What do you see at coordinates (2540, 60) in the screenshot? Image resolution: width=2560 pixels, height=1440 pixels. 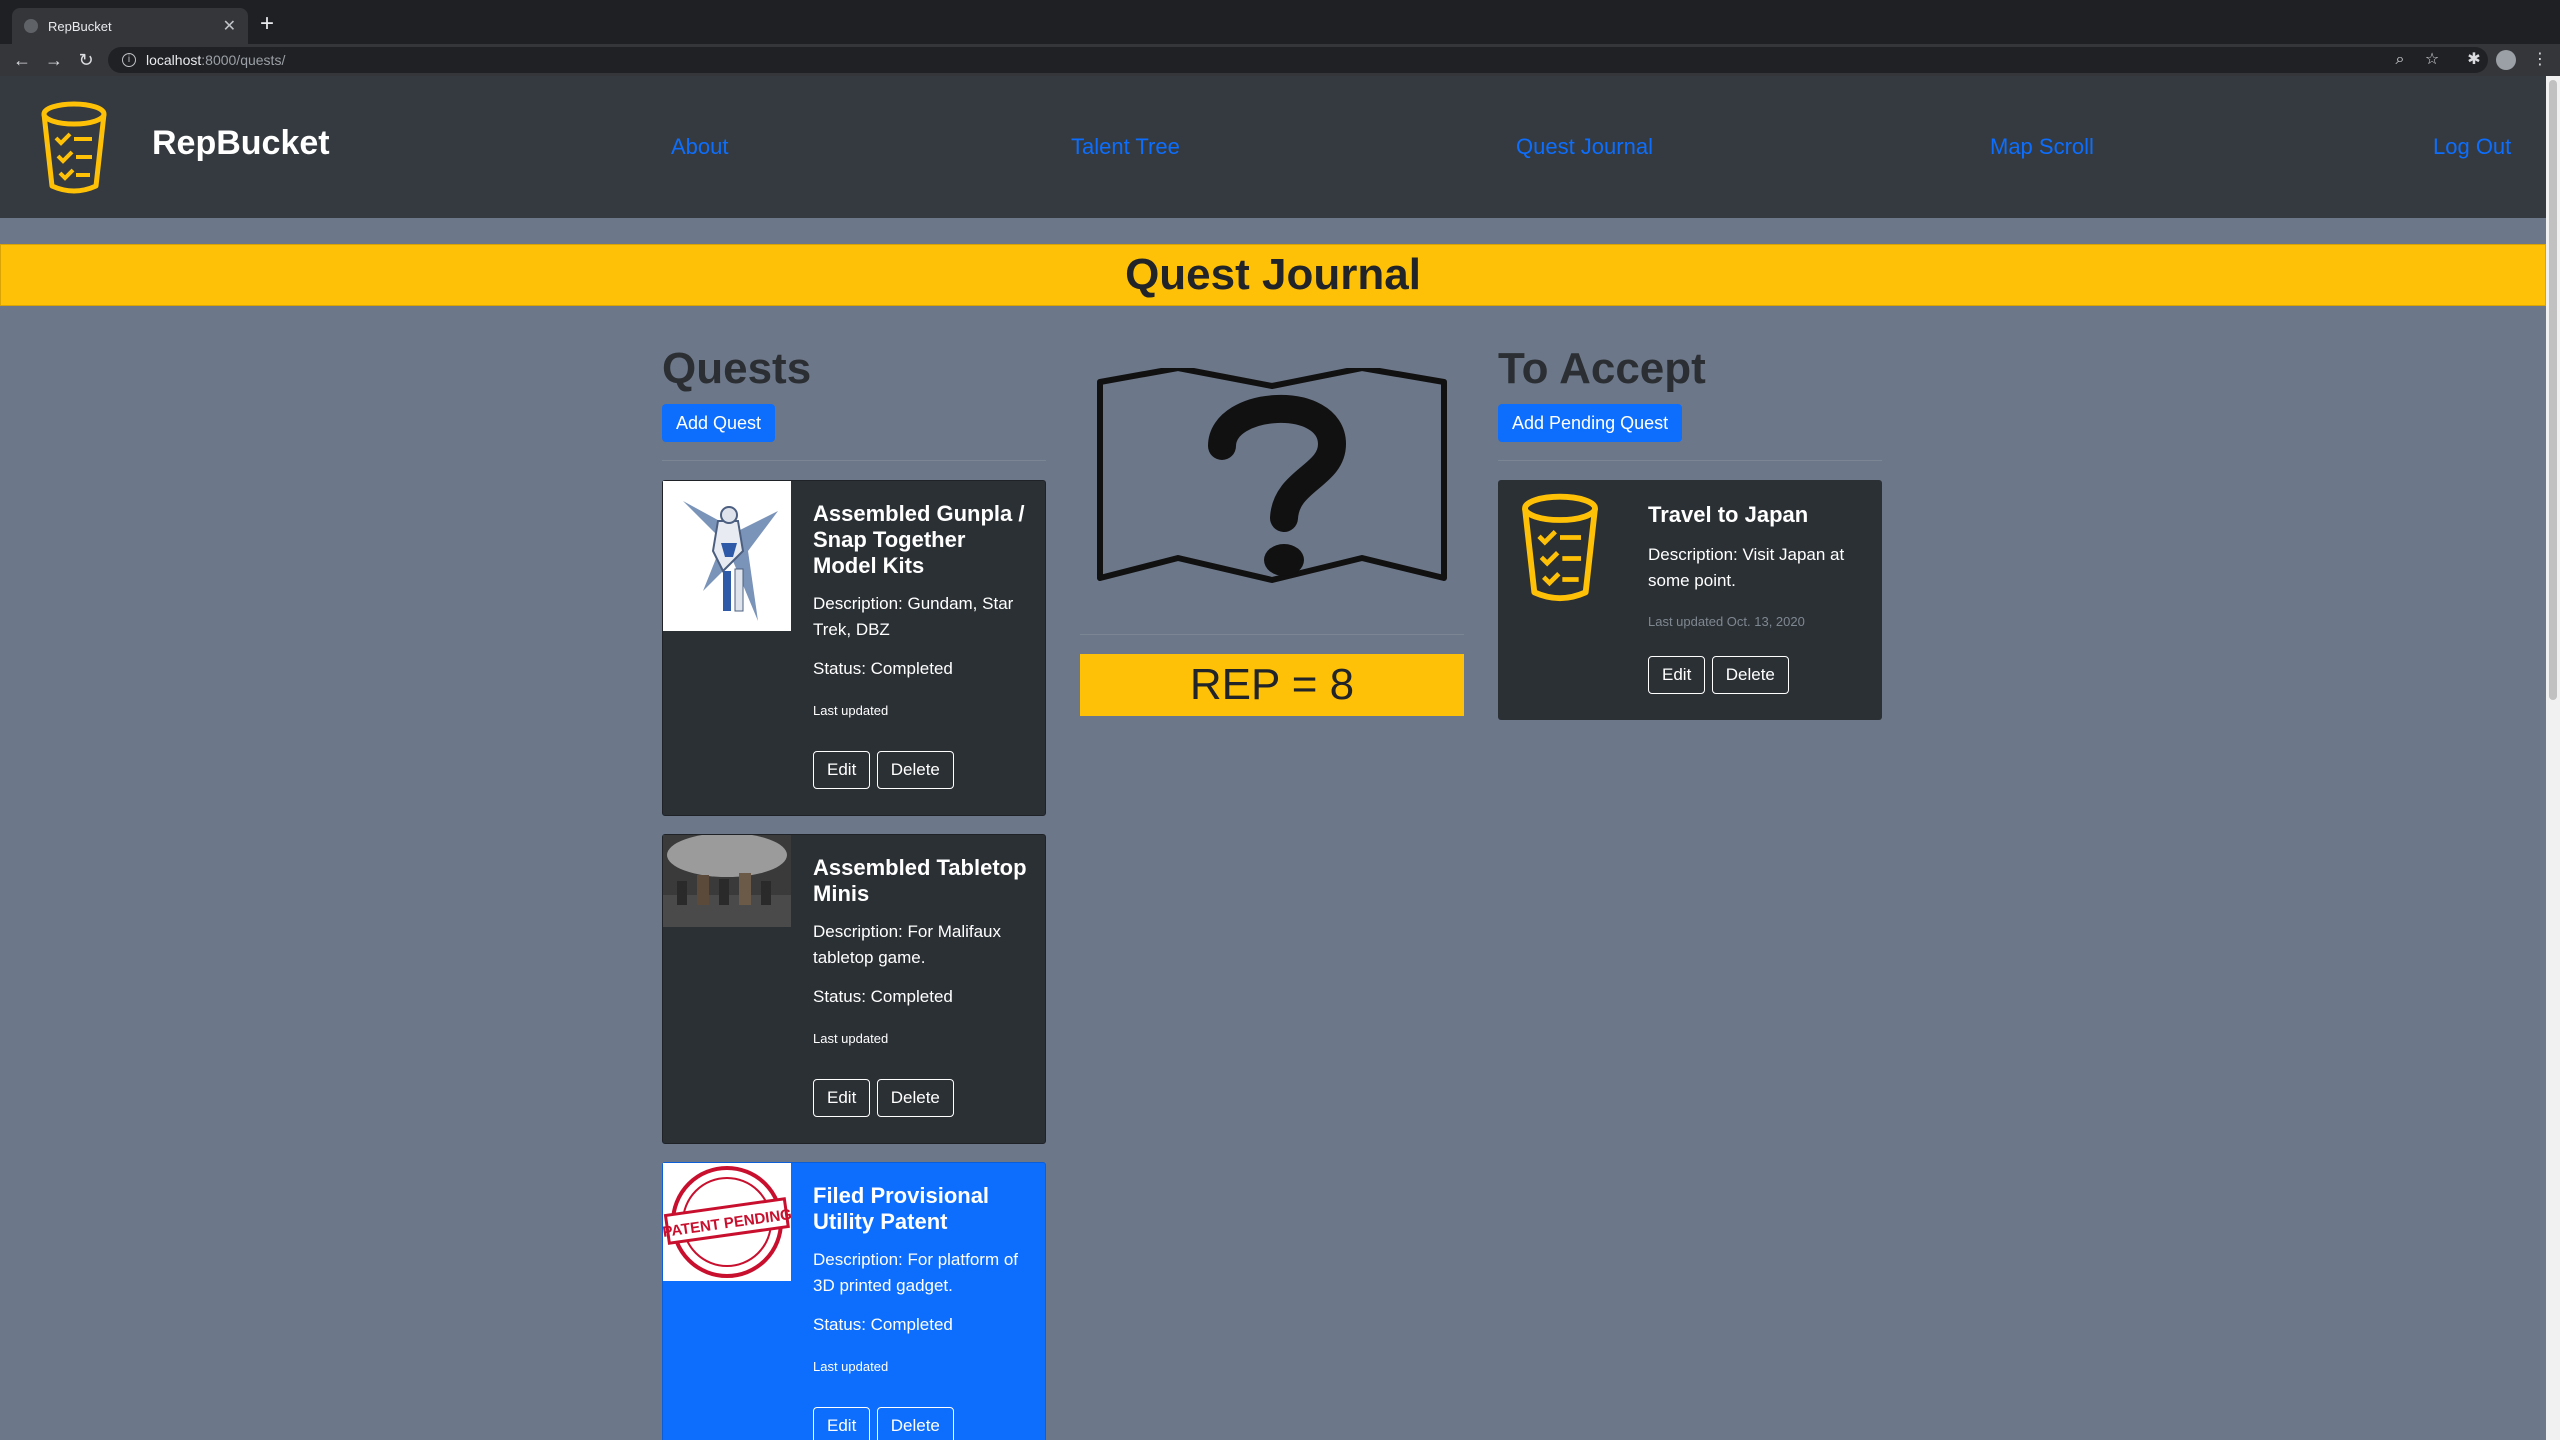 I see `menu-icon: ⋮` at bounding box center [2540, 60].